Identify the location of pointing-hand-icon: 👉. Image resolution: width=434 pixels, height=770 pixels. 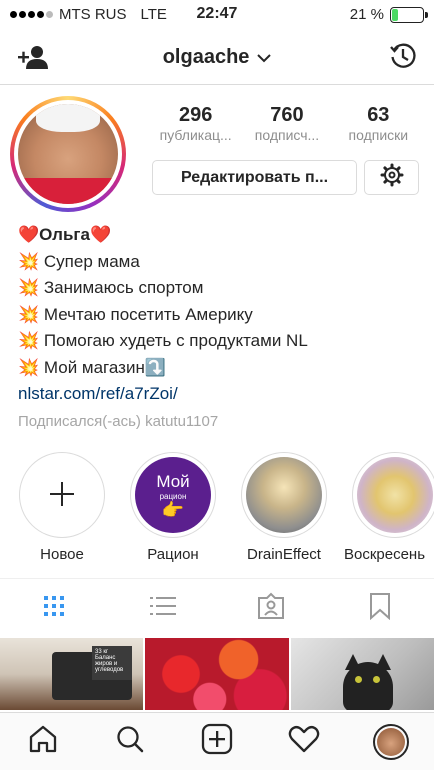
(173, 509).